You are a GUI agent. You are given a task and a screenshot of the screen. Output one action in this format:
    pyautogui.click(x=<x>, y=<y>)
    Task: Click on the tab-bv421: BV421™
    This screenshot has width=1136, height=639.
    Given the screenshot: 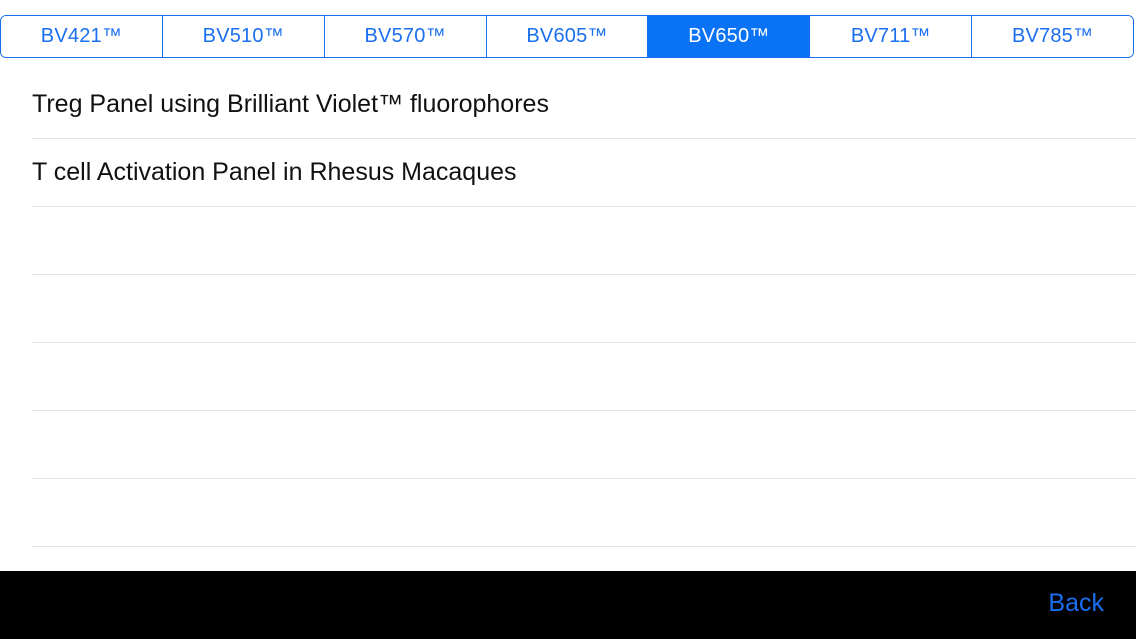 What is the action you would take?
    pyautogui.click(x=82, y=36)
    